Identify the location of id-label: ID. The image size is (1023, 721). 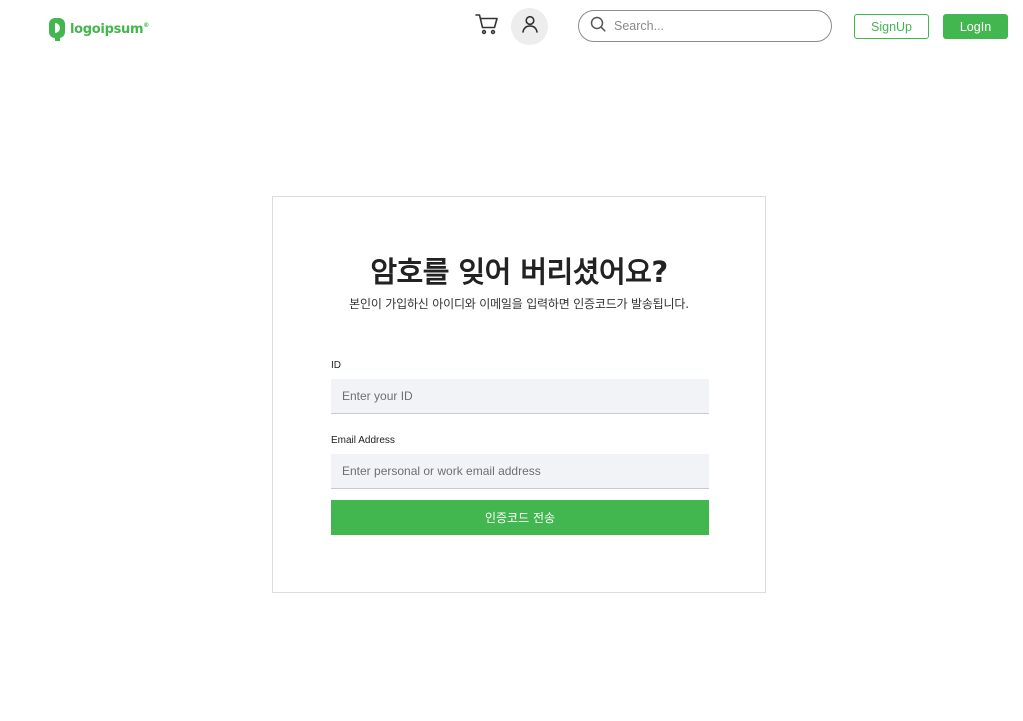
(336, 365).